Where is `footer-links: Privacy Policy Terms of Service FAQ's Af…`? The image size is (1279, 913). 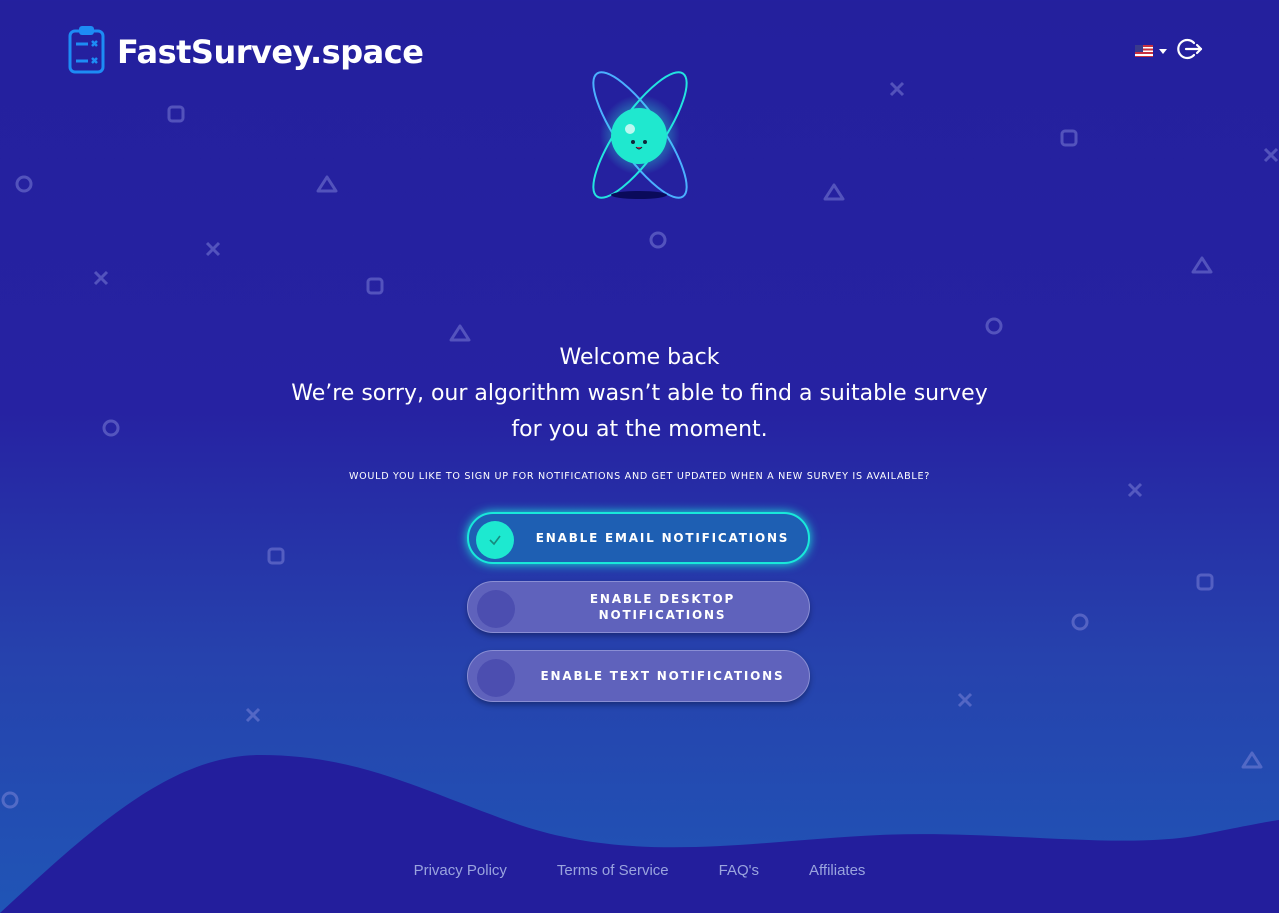
footer-links: Privacy Policy Terms of Service FAQ's Af… is located at coordinates (639, 870).